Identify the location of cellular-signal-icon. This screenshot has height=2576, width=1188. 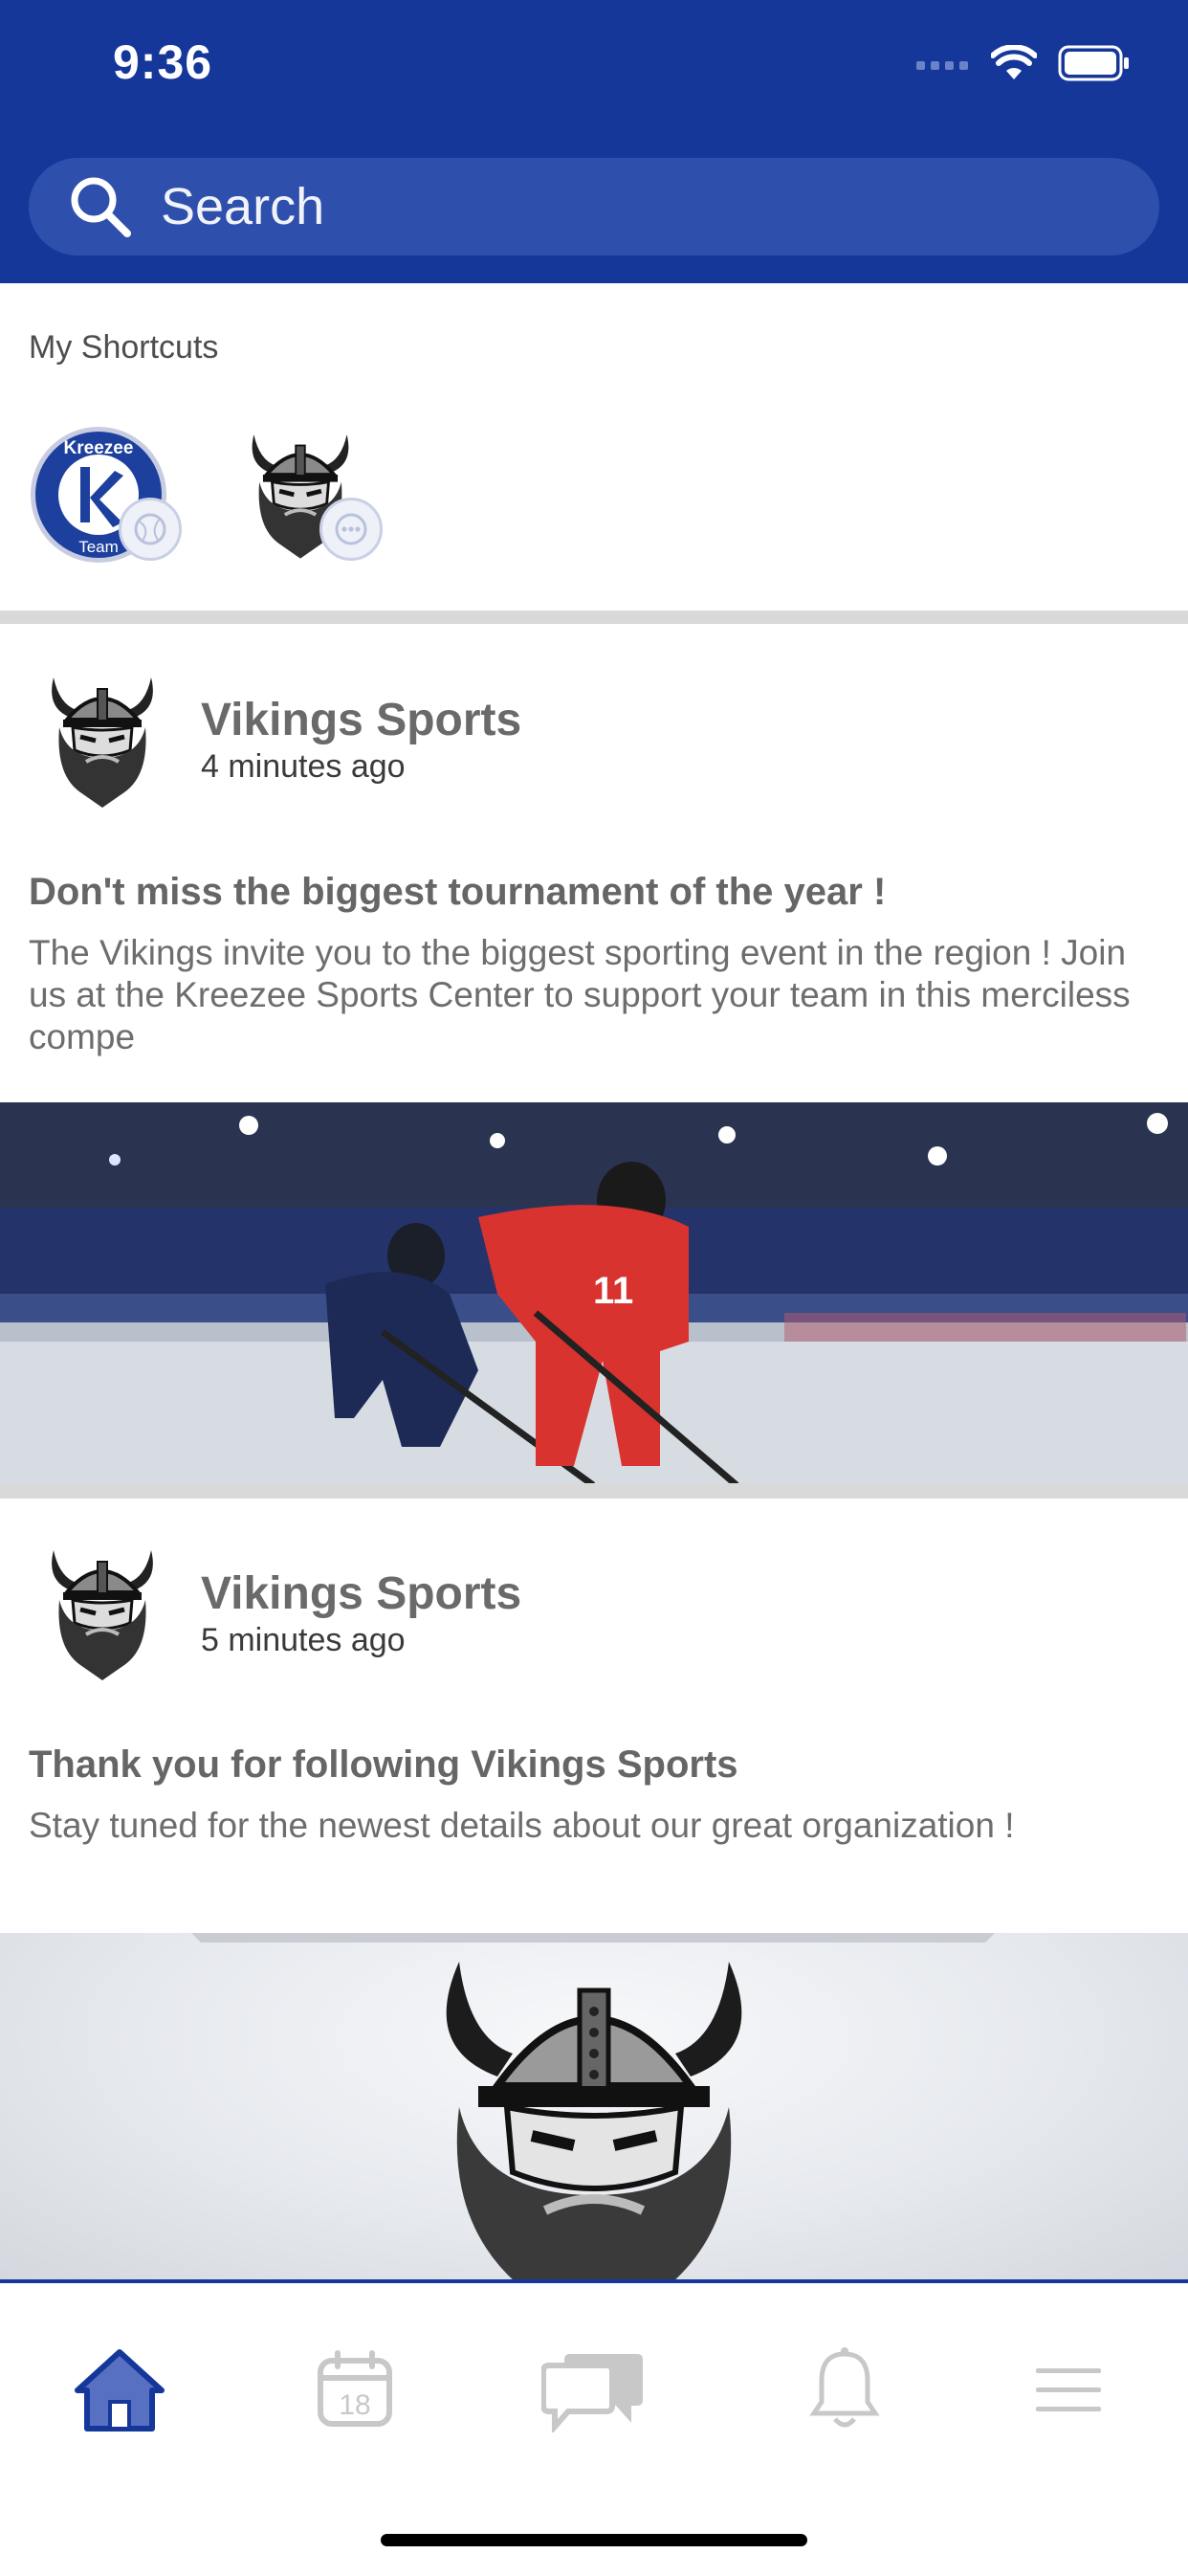
(942, 65).